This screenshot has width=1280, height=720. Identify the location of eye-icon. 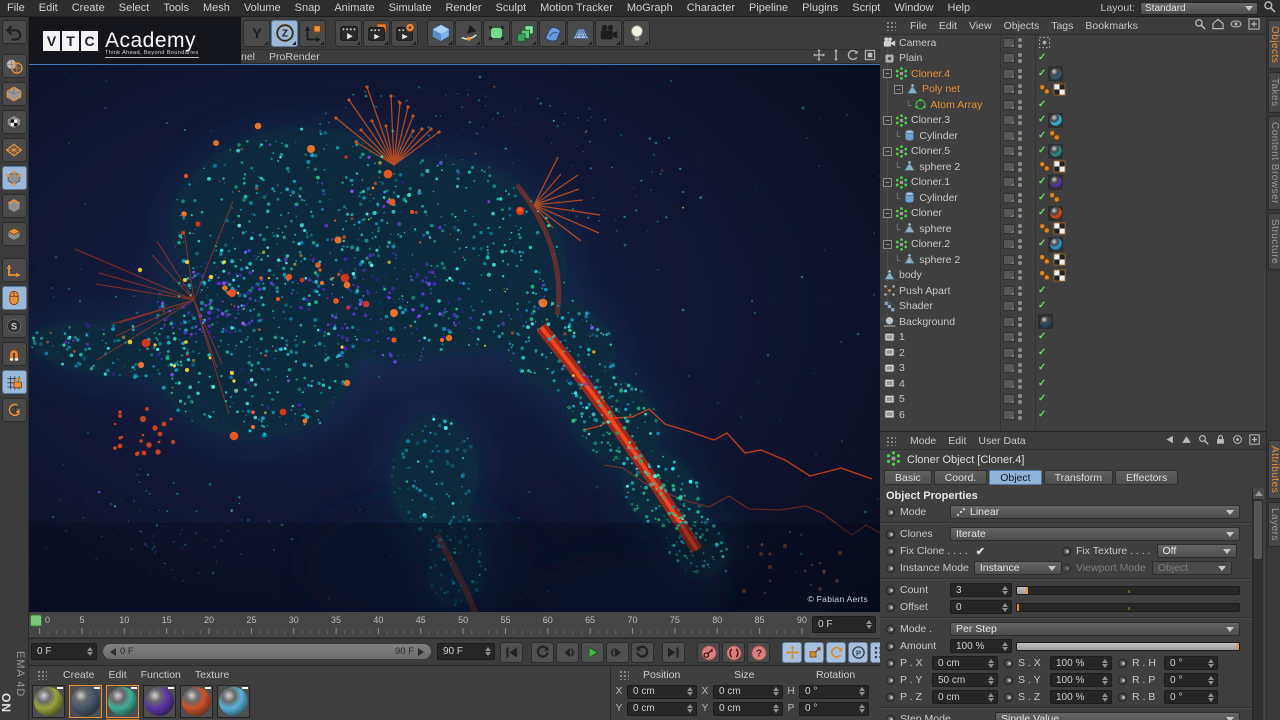
(1236, 25).